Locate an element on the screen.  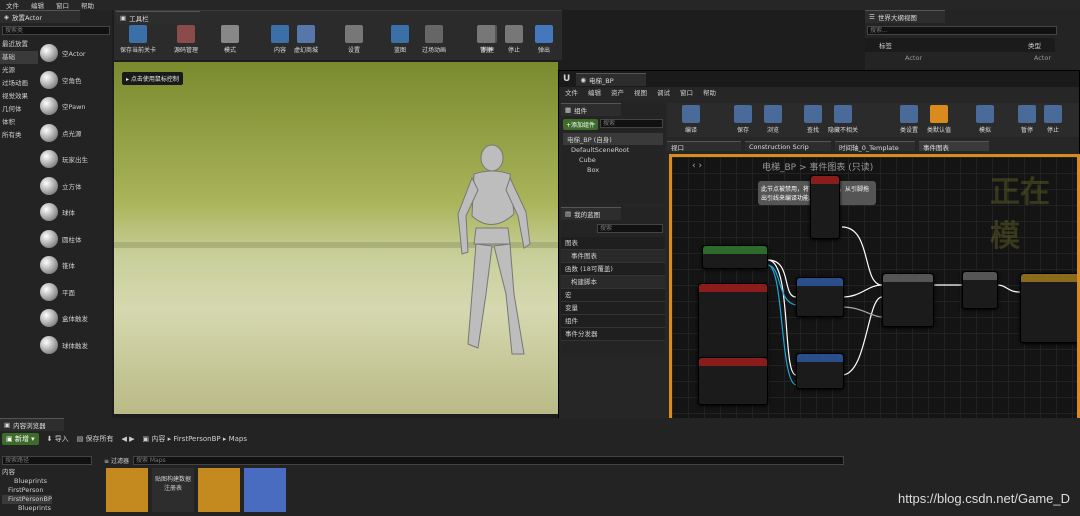
folder-content: 内容 is located at coordinates (27, 472).